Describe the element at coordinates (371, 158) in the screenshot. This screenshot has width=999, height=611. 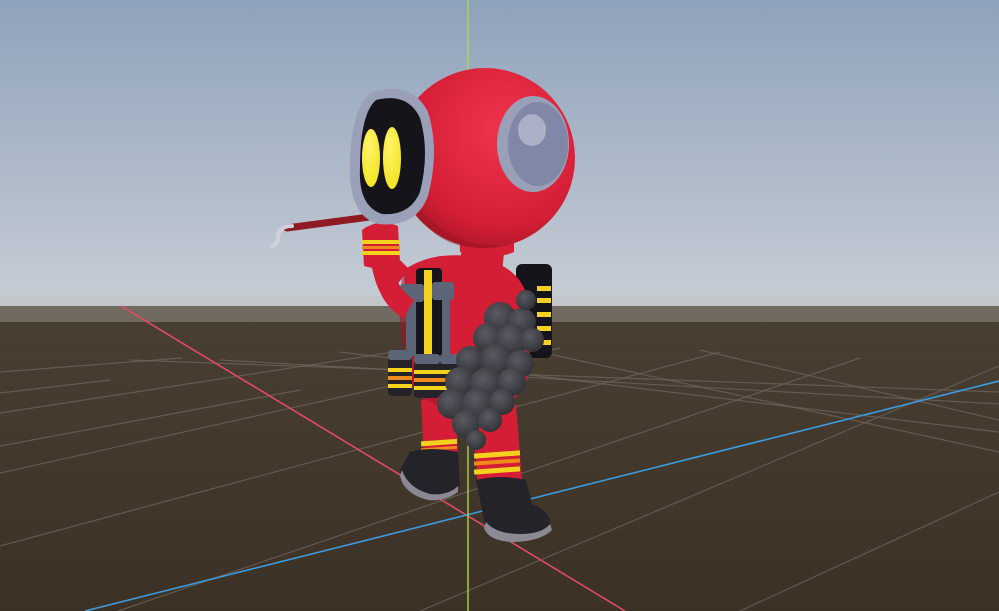
I see `left-eye` at that location.